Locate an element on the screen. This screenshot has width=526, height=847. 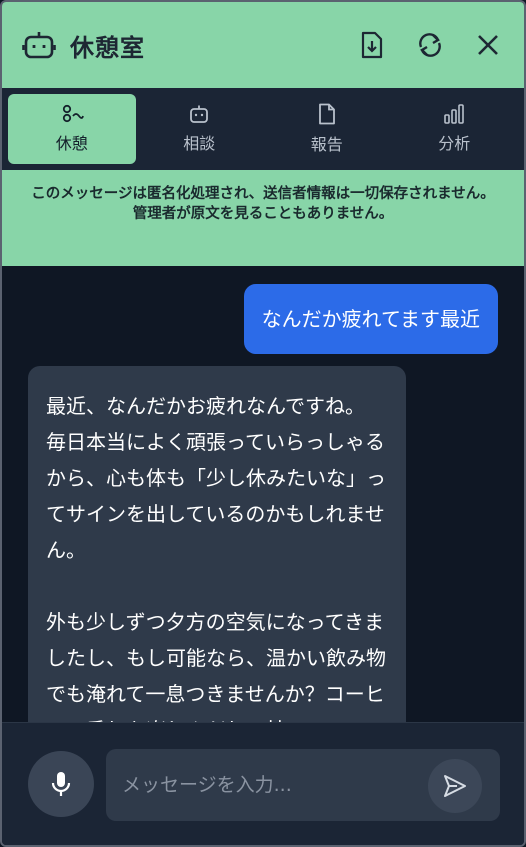
message-input is located at coordinates (272, 785).